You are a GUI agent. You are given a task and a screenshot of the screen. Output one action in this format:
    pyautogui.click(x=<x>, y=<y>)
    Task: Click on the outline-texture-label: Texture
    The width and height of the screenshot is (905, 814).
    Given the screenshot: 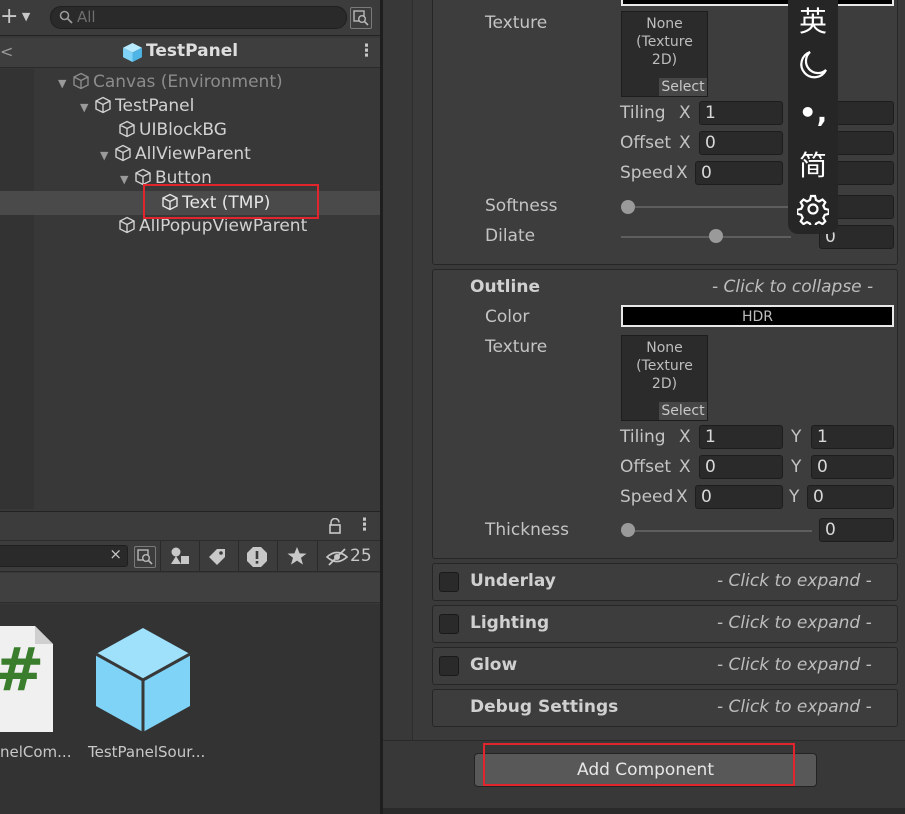 What is the action you would take?
    pyautogui.click(x=516, y=347)
    